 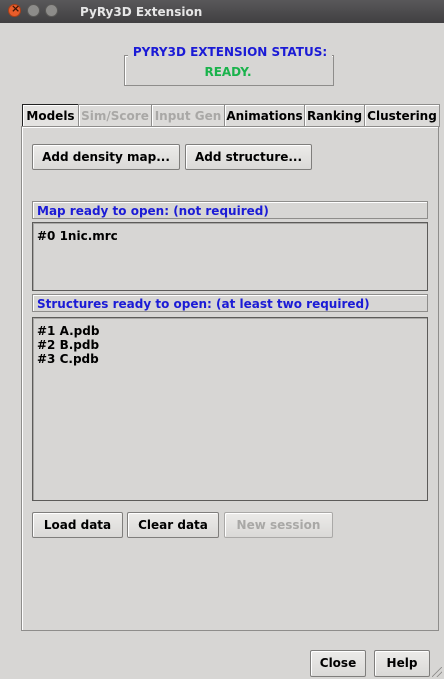 I want to click on map-section-label: Map ready to open: (not required), so click(x=230, y=210).